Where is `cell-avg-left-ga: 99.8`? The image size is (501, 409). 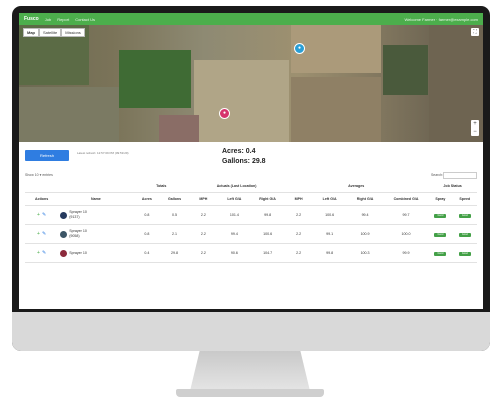
cell-avg-left-ga: 99.8 is located at coordinates (330, 253).